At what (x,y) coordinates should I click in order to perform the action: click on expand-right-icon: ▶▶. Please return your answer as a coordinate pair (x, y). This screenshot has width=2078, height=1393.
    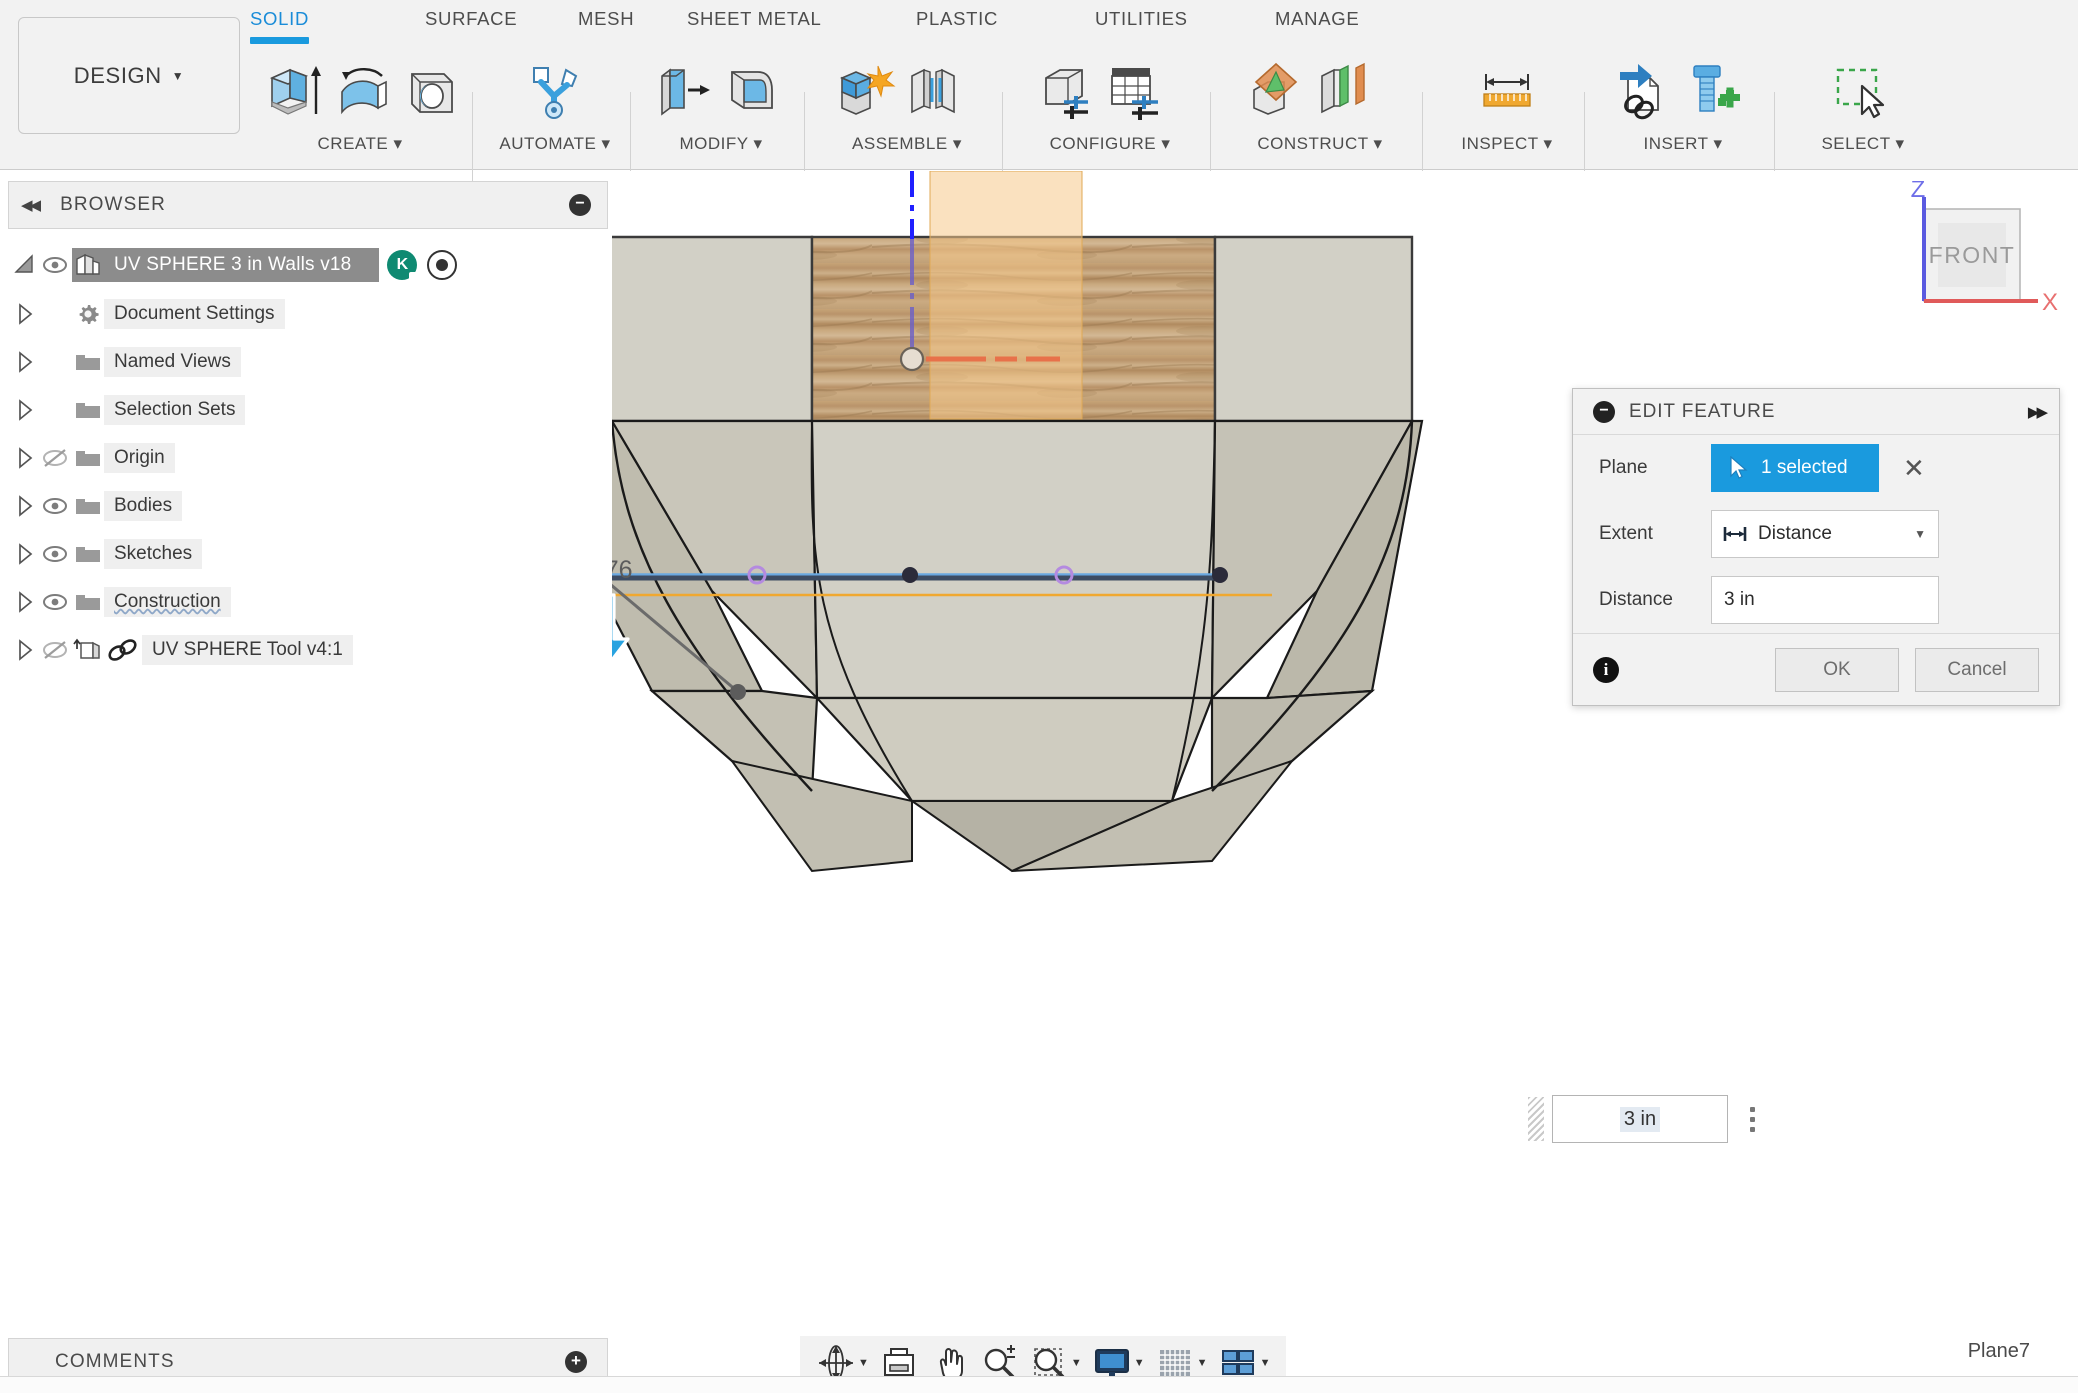
    Looking at the image, I should click on (2038, 412).